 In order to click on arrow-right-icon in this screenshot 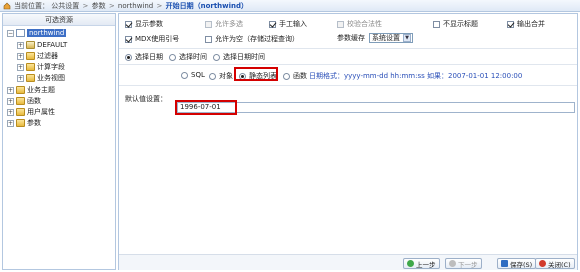, I will do `click(452, 263)`.